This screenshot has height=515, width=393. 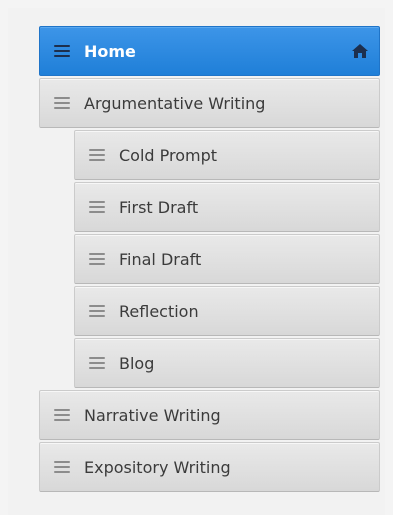 I want to click on nav-item-home: Home, so click(x=209, y=51).